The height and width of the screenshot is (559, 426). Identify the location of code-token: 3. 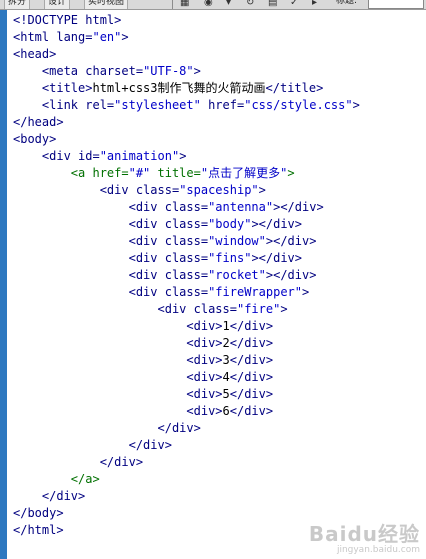
(226, 360).